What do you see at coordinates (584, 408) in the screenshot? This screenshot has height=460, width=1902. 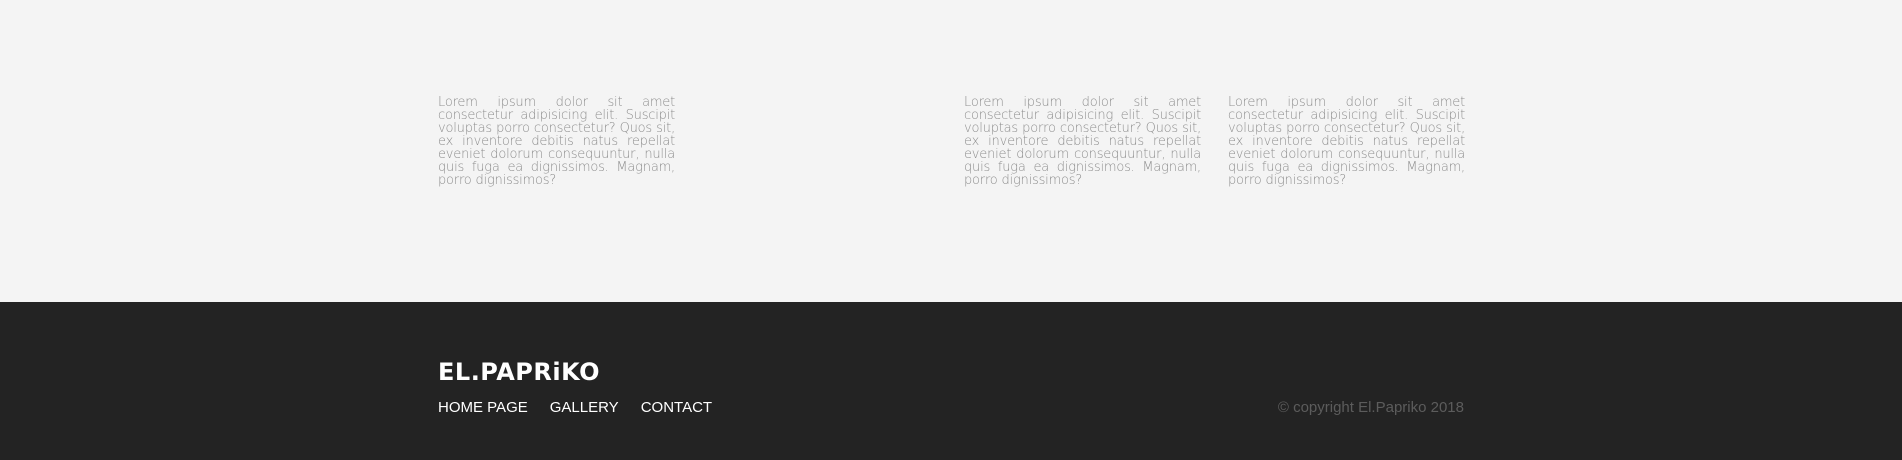 I see `footer-nav-gallery: GALLERY` at bounding box center [584, 408].